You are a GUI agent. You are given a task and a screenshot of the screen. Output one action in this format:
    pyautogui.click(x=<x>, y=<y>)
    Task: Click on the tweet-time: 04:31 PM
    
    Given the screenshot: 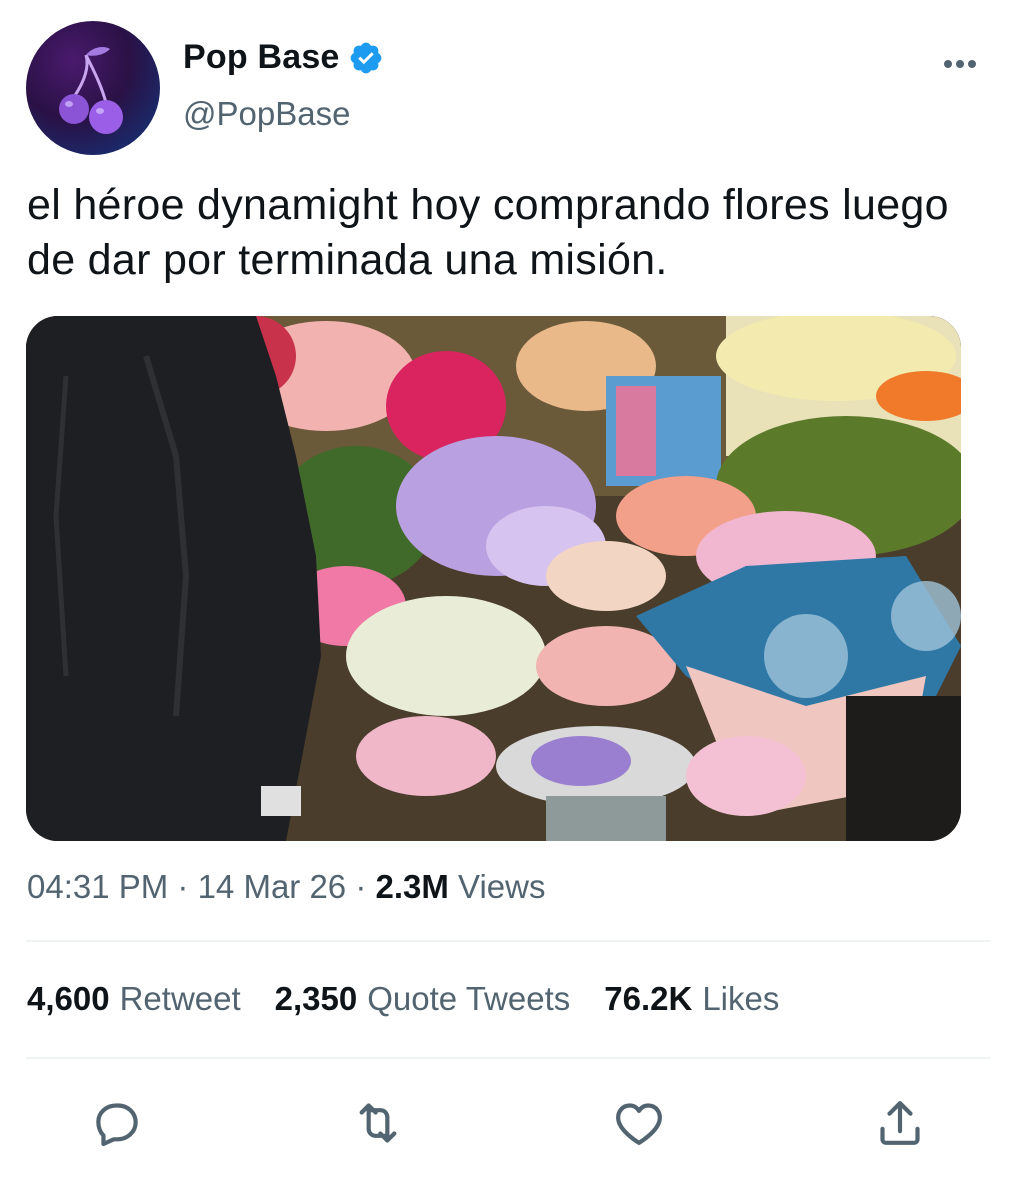 What is the action you would take?
    pyautogui.click(x=97, y=886)
    